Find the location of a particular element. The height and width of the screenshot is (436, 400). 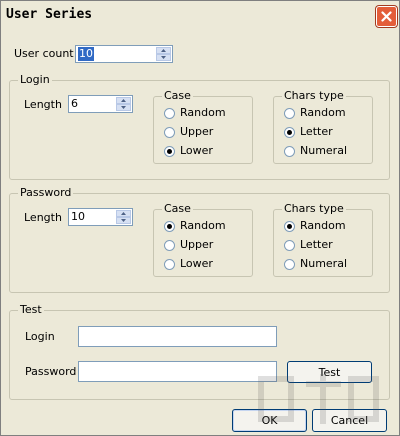

close-button is located at coordinates (386, 16).